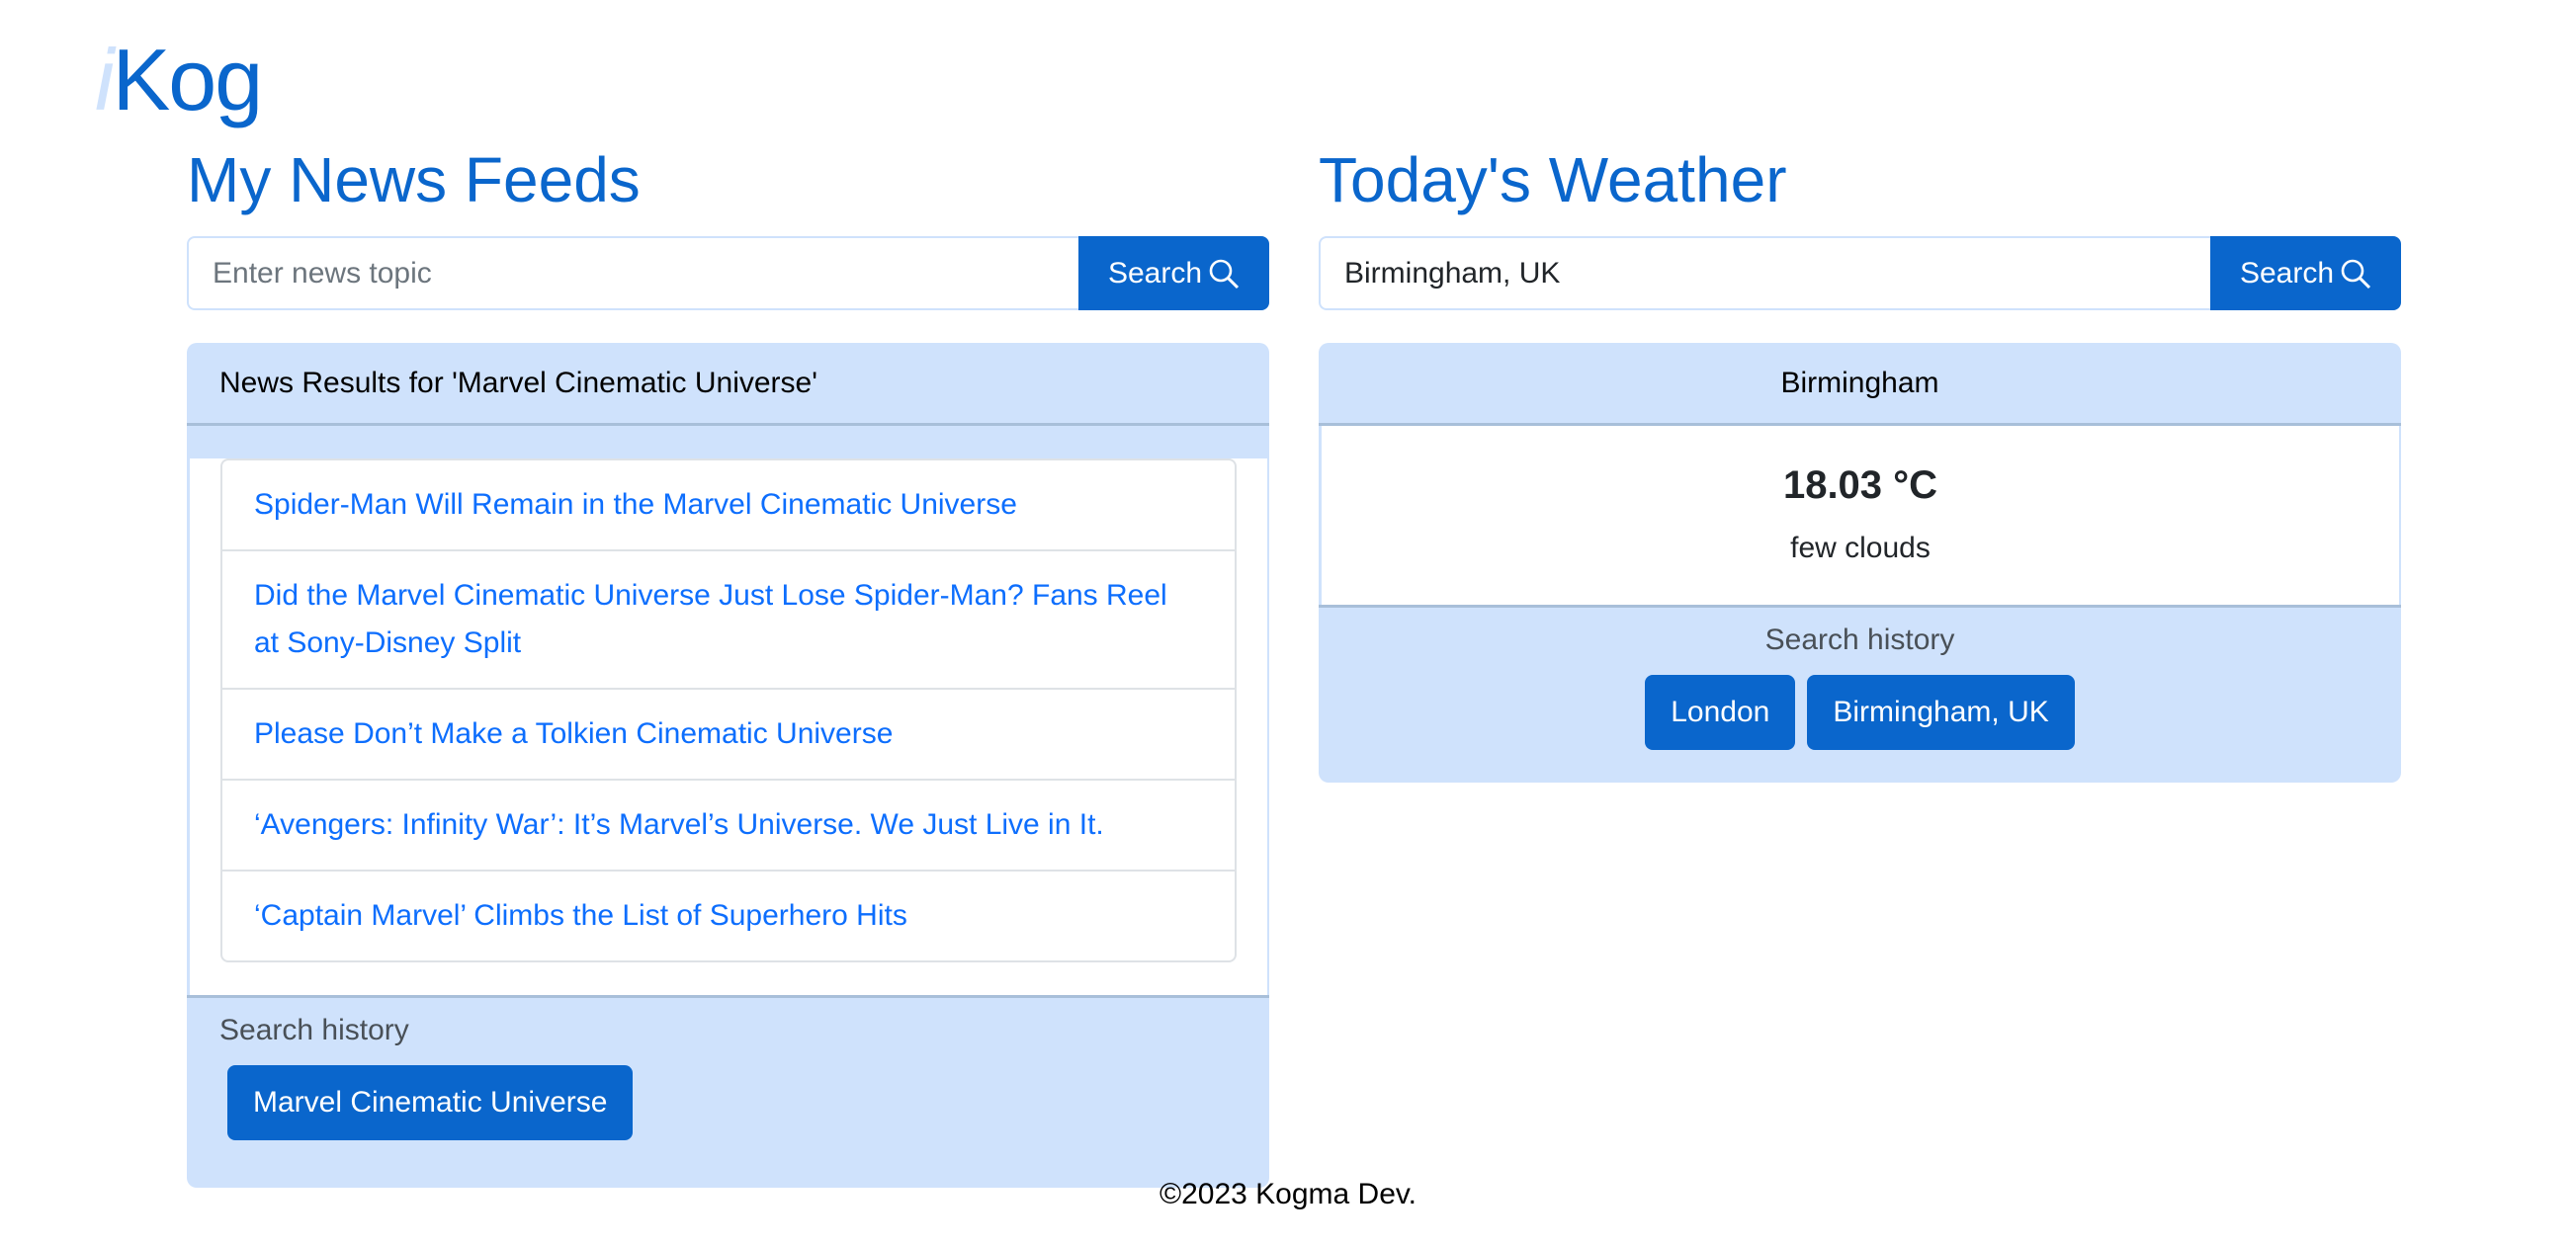 The width and height of the screenshot is (2576, 1247). What do you see at coordinates (430, 1102) in the screenshot?
I see `history-button-marvel: Marvel Cinematic Universe` at bounding box center [430, 1102].